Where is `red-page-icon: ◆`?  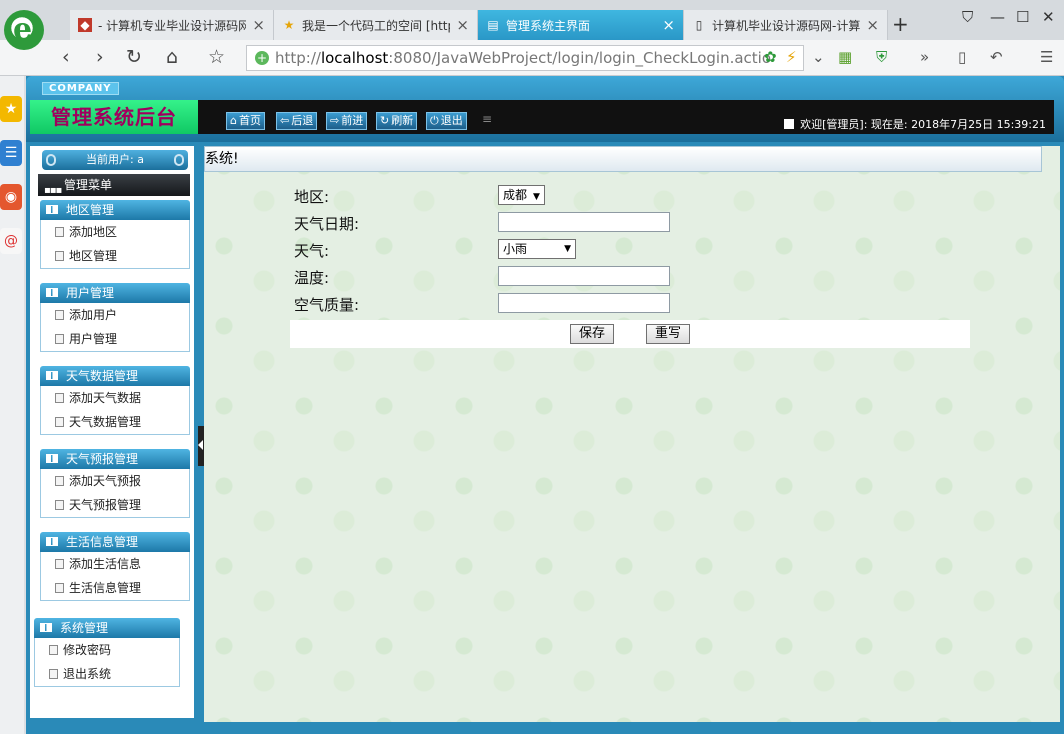 red-page-icon: ◆ is located at coordinates (85, 25).